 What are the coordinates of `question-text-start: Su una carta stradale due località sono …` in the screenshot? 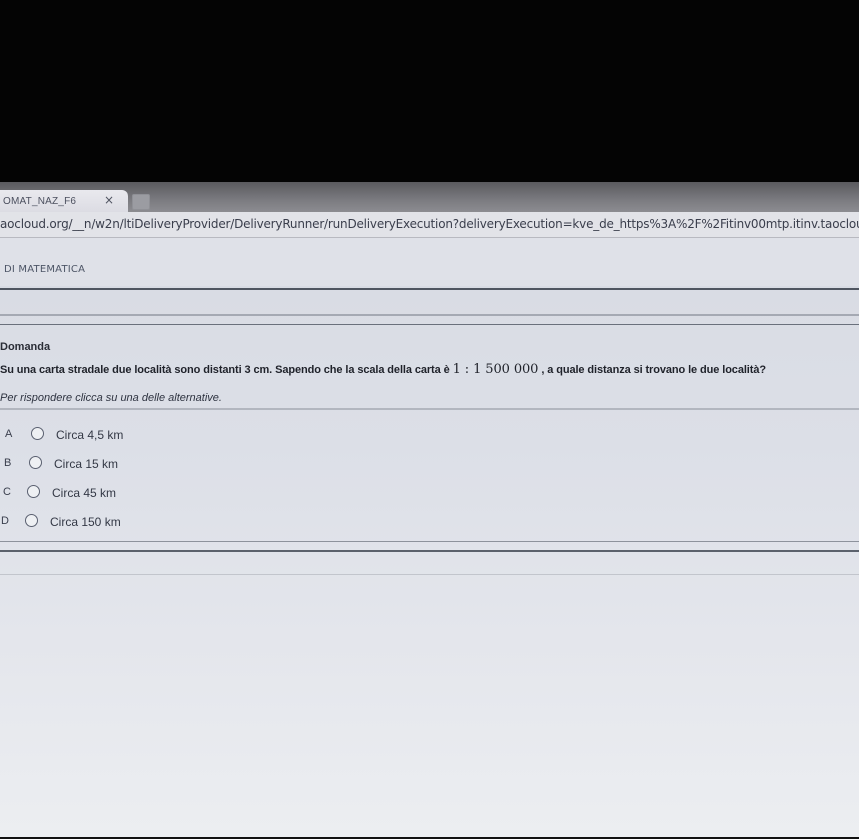 It's located at (225, 370).